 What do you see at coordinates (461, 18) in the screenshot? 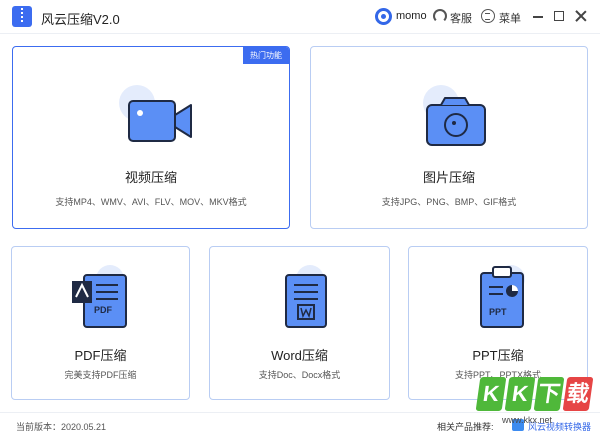
I see `support-button: 客服` at bounding box center [461, 18].